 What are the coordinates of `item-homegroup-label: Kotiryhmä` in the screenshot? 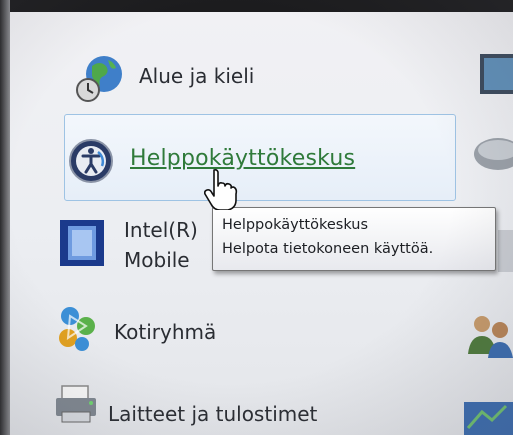 It's located at (165, 332).